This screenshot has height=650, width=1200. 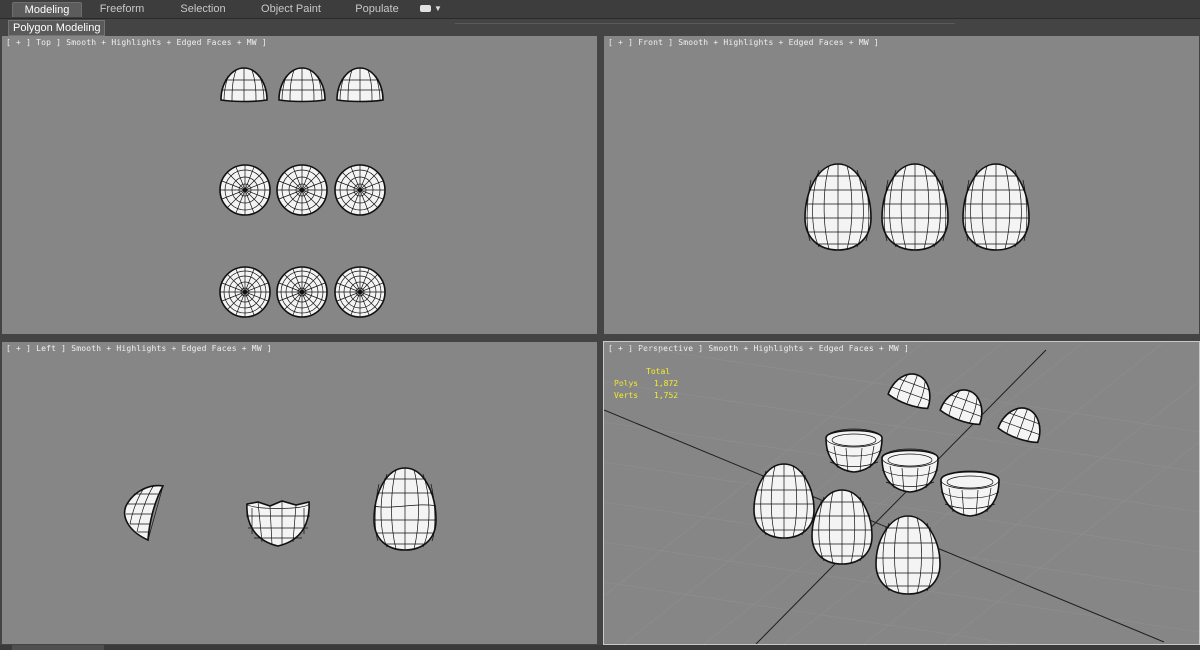 I want to click on time-slider, so click(x=58, y=647).